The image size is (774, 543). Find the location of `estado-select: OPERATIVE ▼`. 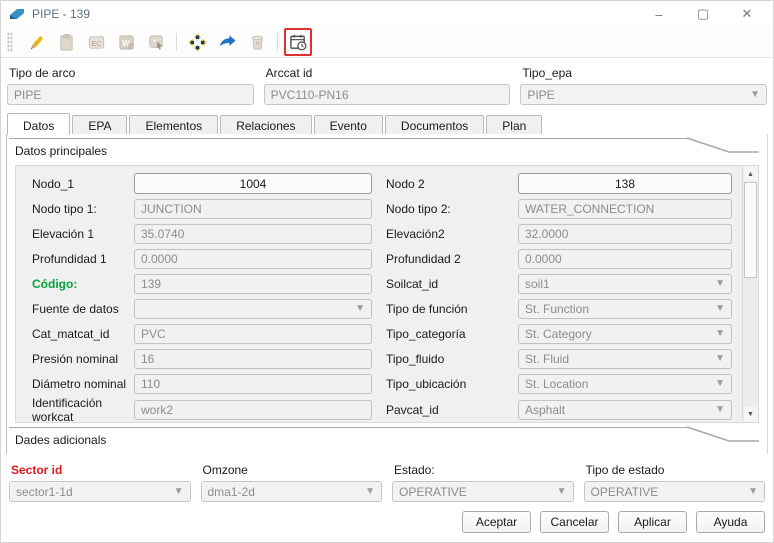

estado-select: OPERATIVE ▼ is located at coordinates (483, 491).